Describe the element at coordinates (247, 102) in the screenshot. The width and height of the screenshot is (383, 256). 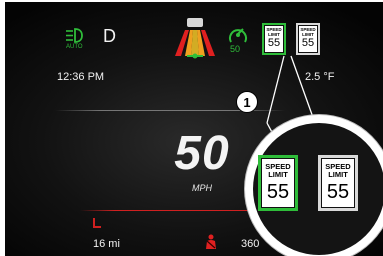
I see `callout-number-badge: 1` at that location.